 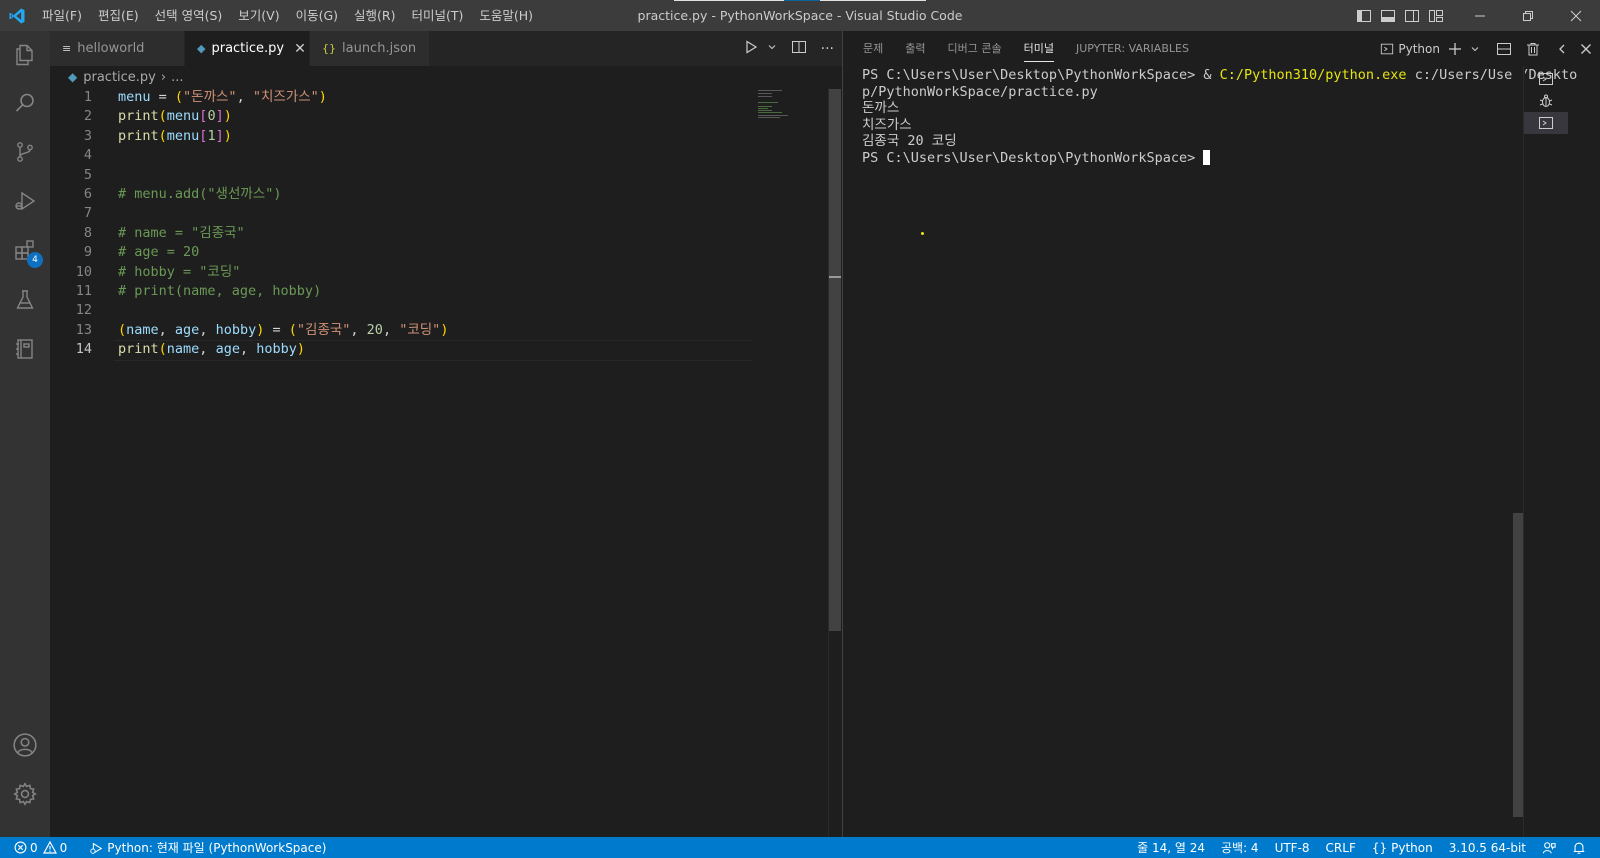 I want to click on tab-terminal: 터미널, so click(x=1039, y=48).